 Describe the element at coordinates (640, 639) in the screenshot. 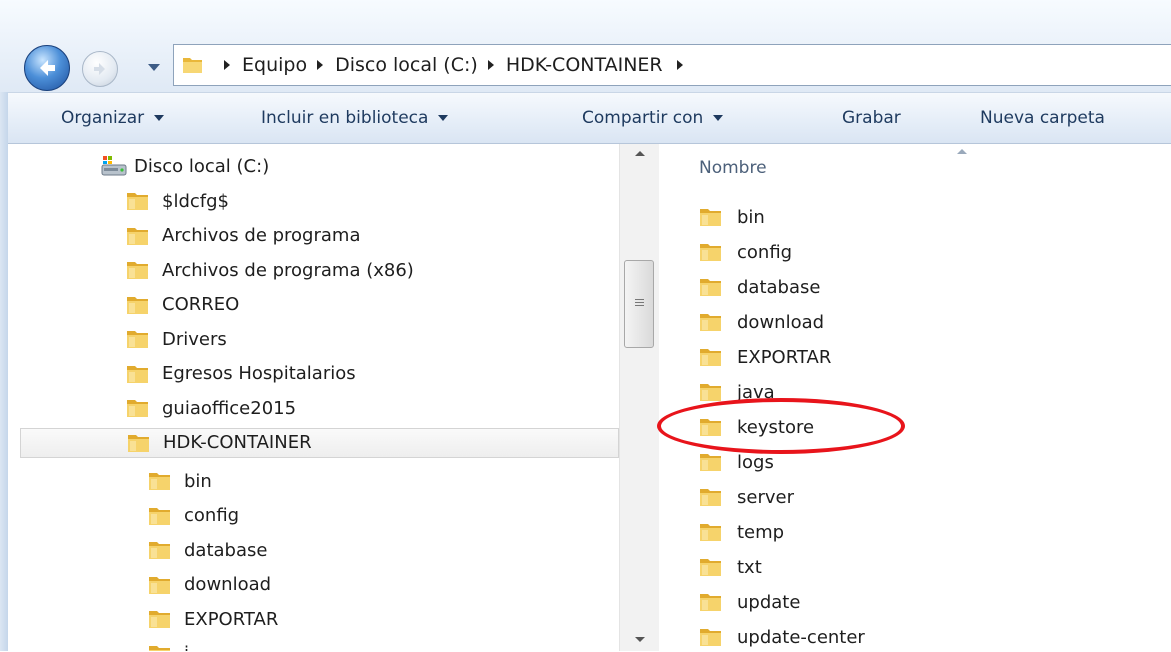

I see `scroll-down-button` at that location.